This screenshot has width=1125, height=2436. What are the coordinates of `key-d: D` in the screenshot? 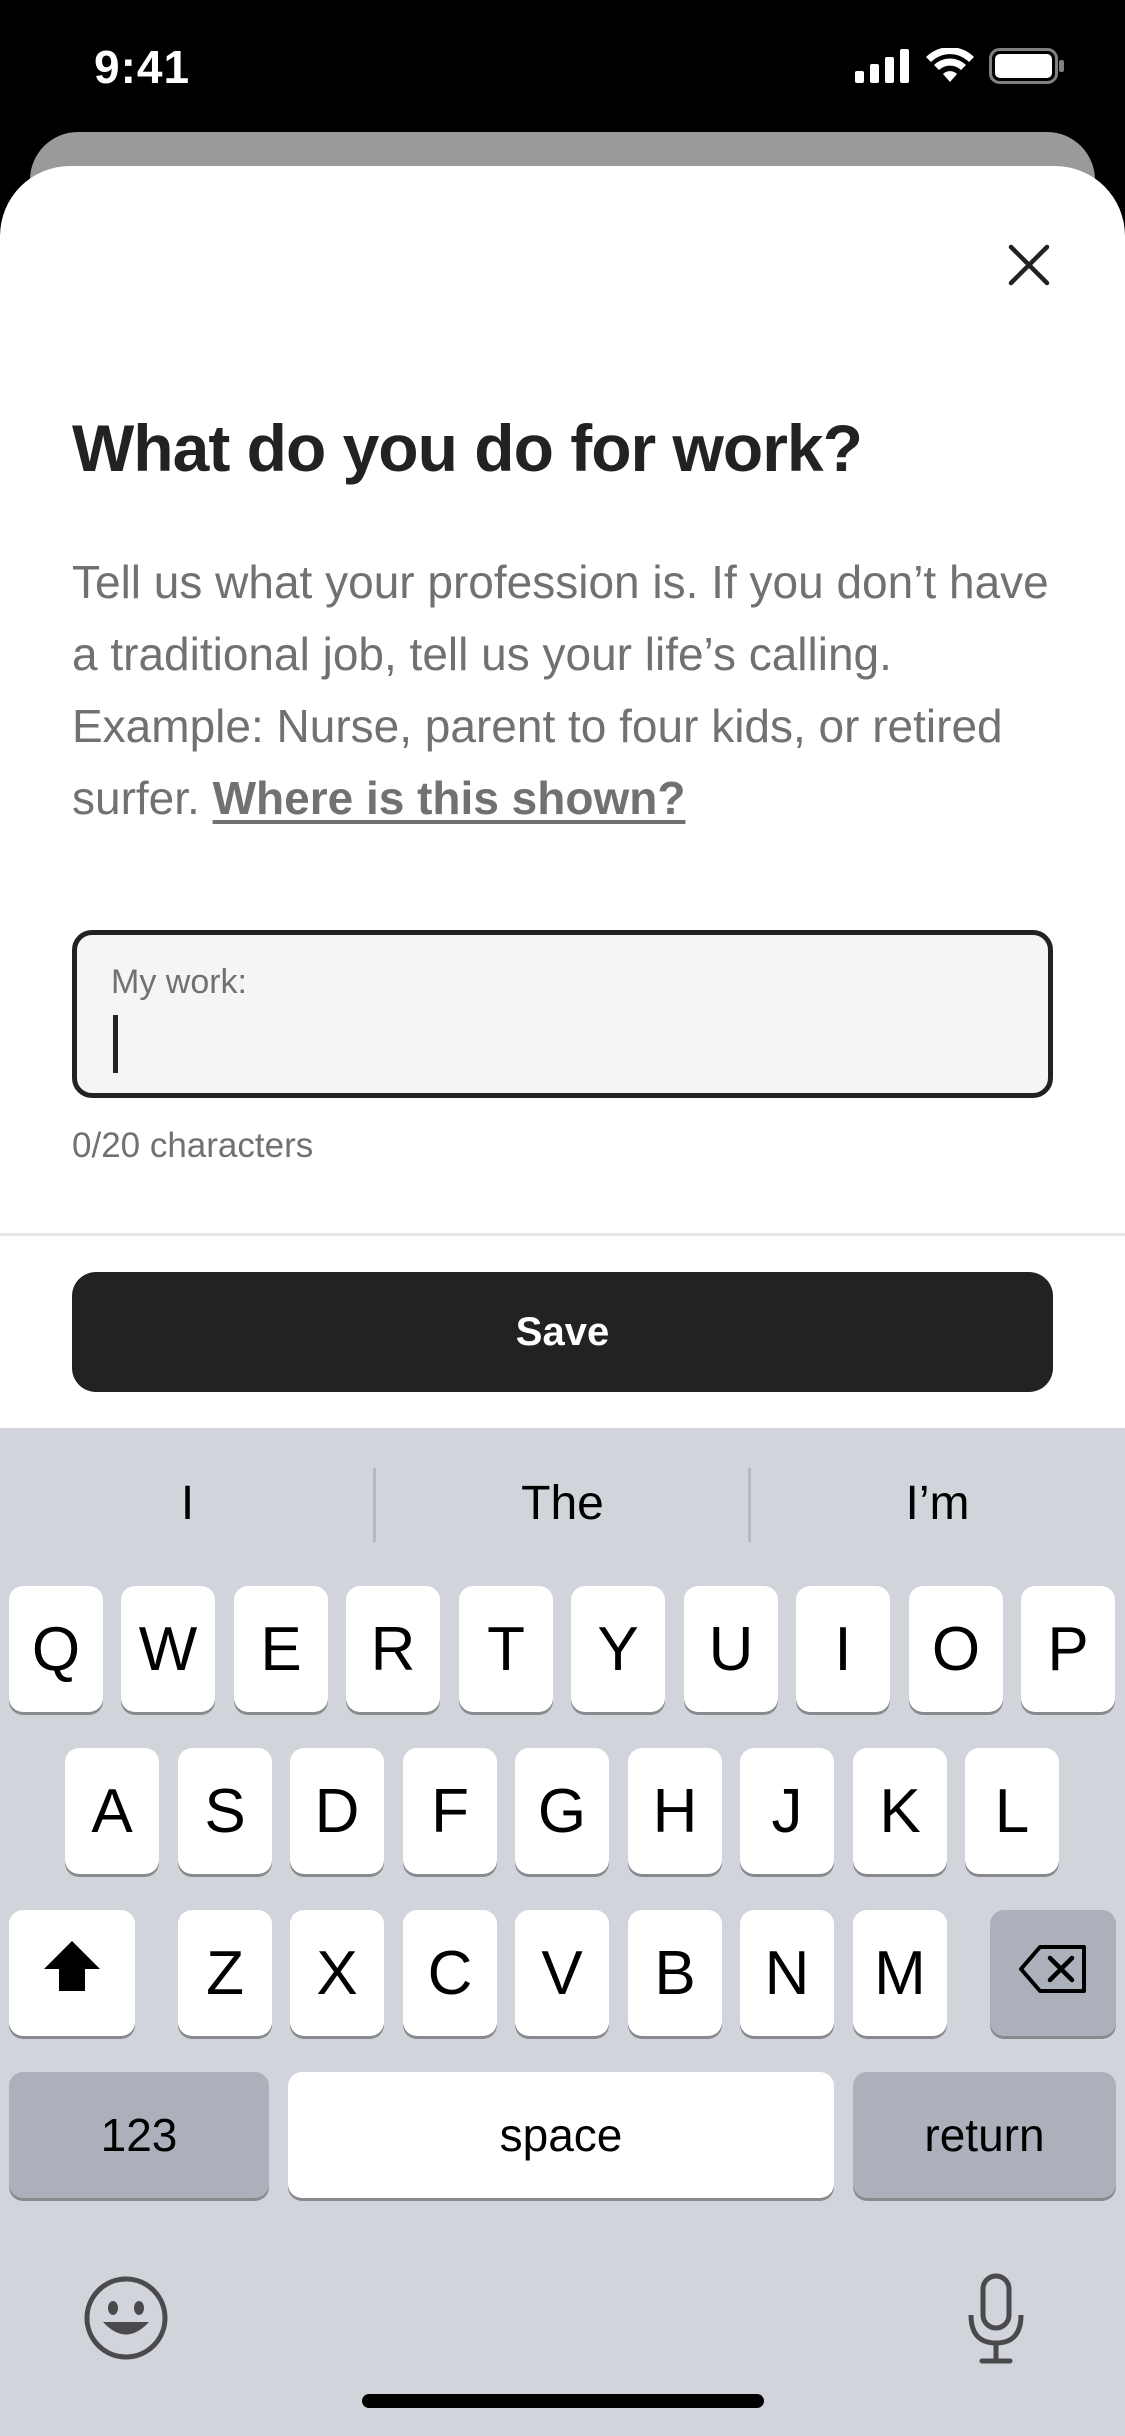 It's located at (337, 1811).